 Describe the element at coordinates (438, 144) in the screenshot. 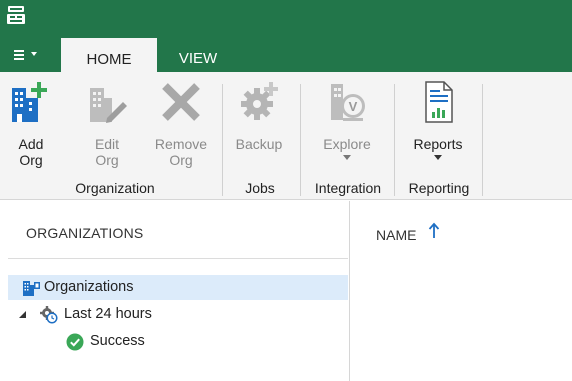

I see `reports-label: Reports` at that location.